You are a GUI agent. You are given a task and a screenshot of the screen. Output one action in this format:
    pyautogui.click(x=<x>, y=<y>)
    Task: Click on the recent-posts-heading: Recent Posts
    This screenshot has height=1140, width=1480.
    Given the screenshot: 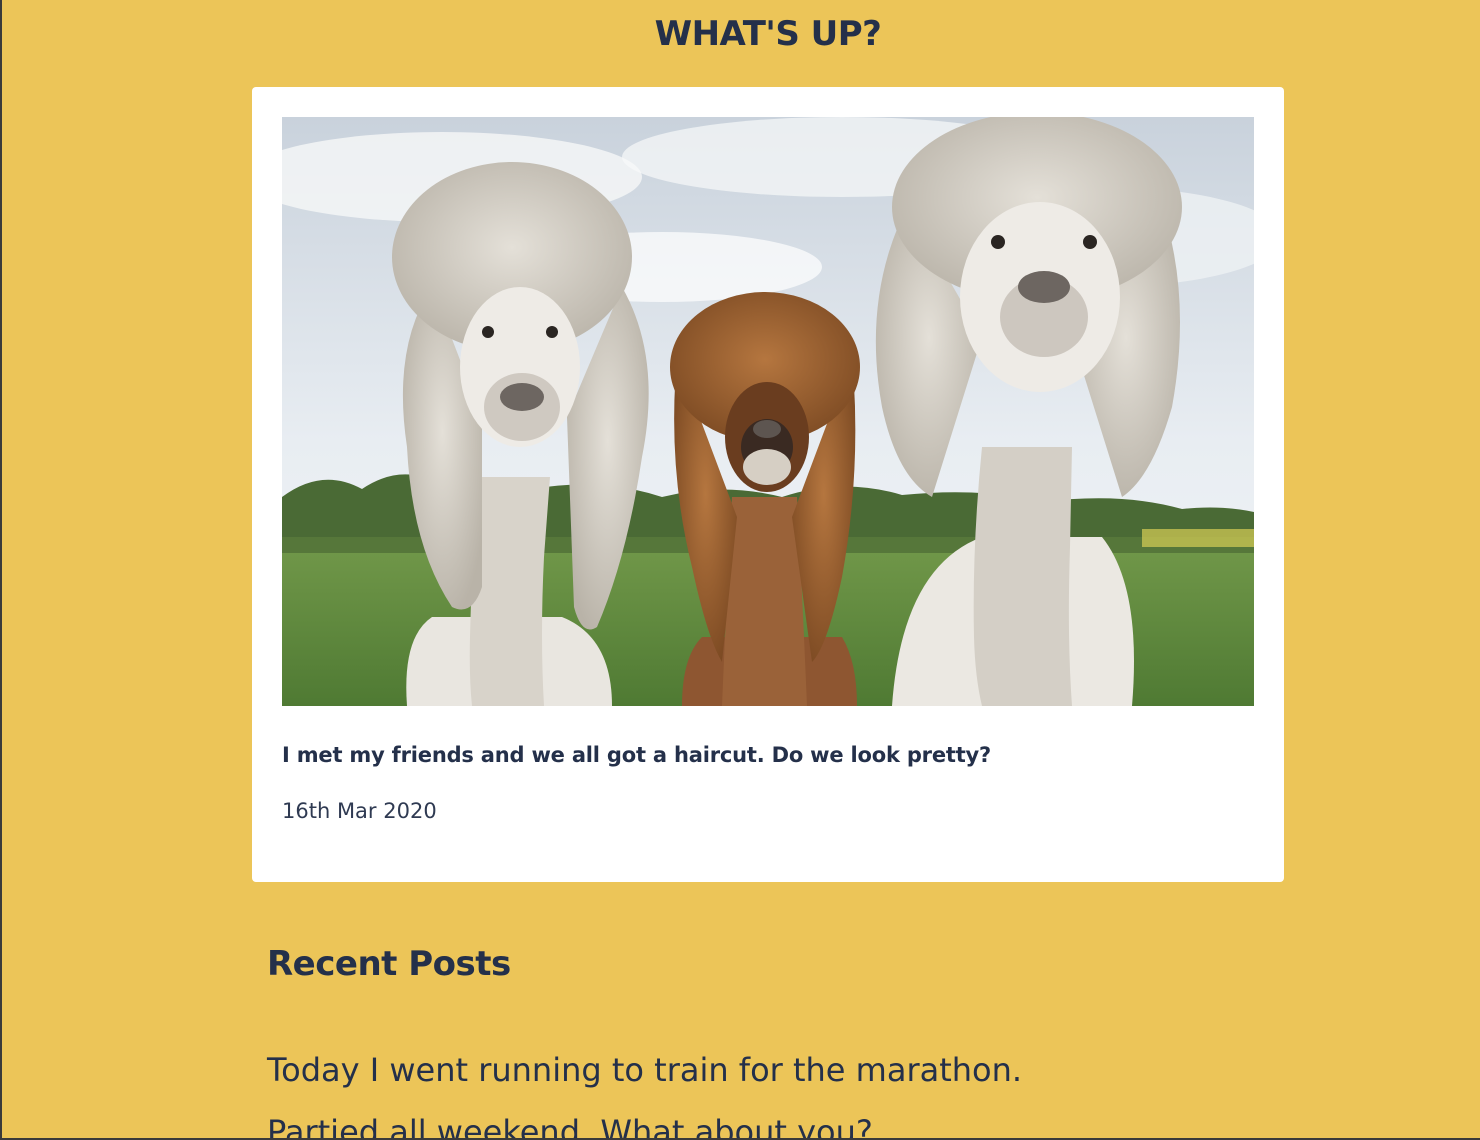 What is the action you would take?
    pyautogui.click(x=389, y=964)
    